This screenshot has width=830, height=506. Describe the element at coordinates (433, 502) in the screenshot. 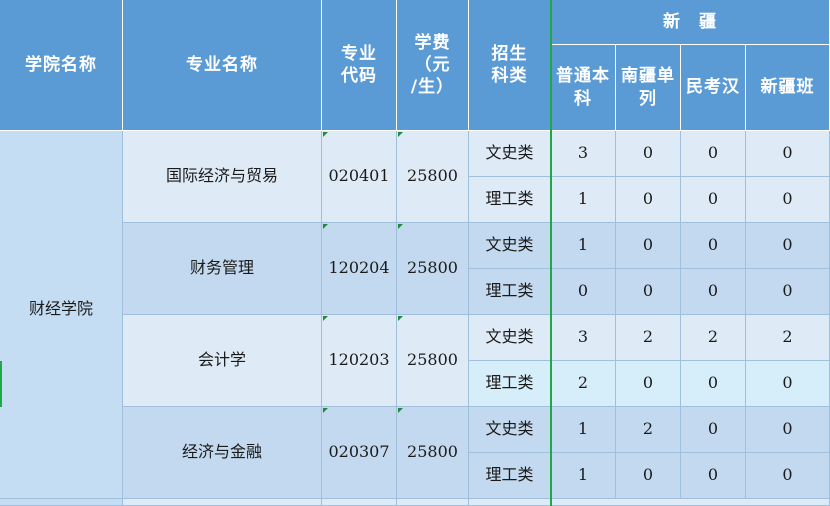

I see `next-row-fee` at that location.